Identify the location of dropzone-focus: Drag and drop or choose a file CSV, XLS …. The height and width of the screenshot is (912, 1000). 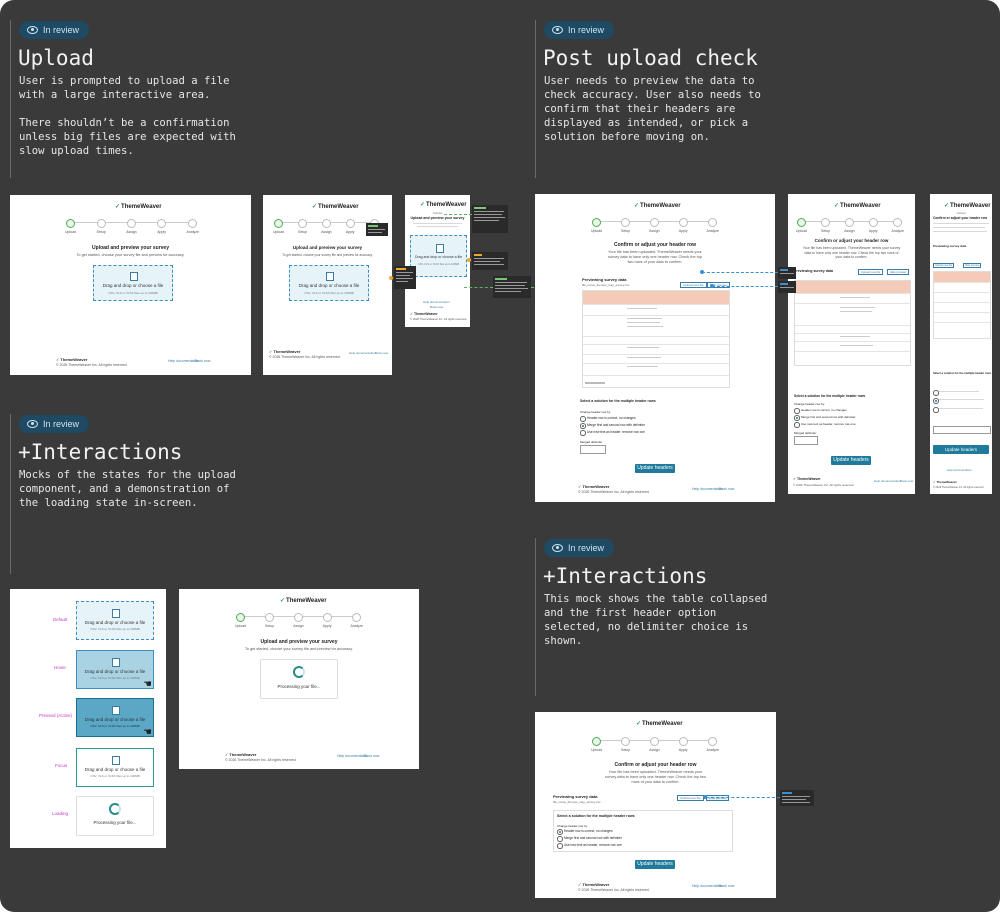
(115, 767).